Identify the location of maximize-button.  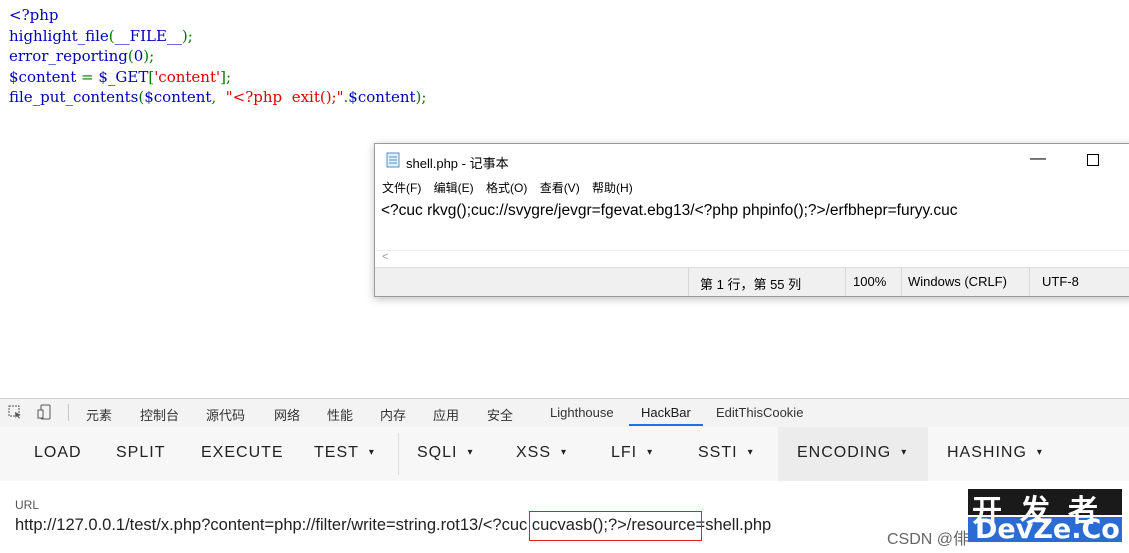
(1093, 160).